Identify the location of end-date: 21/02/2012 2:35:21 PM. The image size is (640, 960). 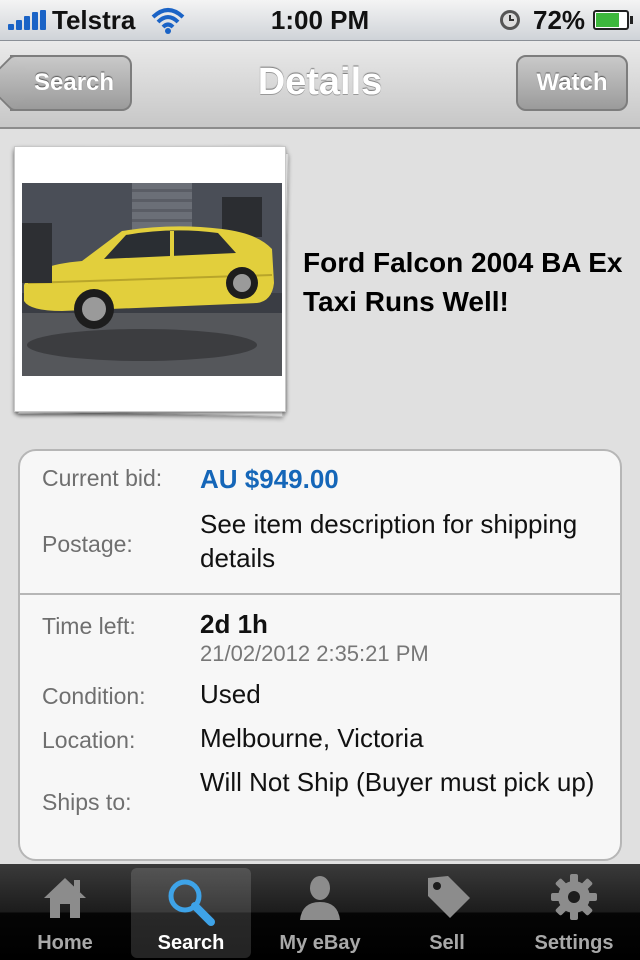
(314, 653).